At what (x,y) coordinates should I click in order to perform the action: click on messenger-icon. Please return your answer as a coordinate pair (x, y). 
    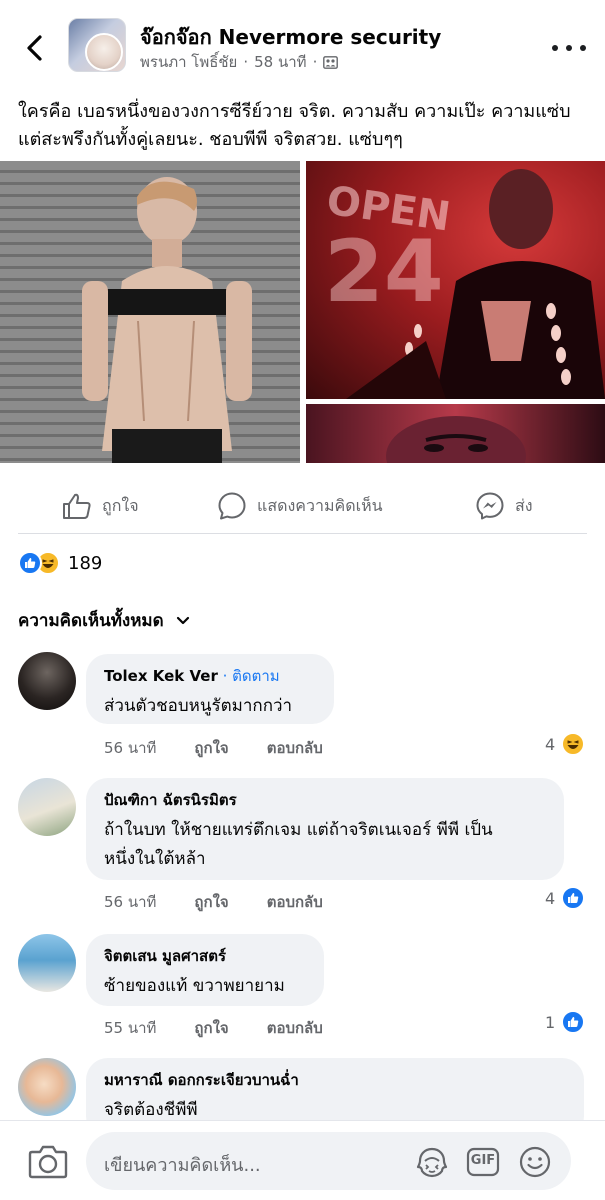
    Looking at the image, I should click on (490, 506).